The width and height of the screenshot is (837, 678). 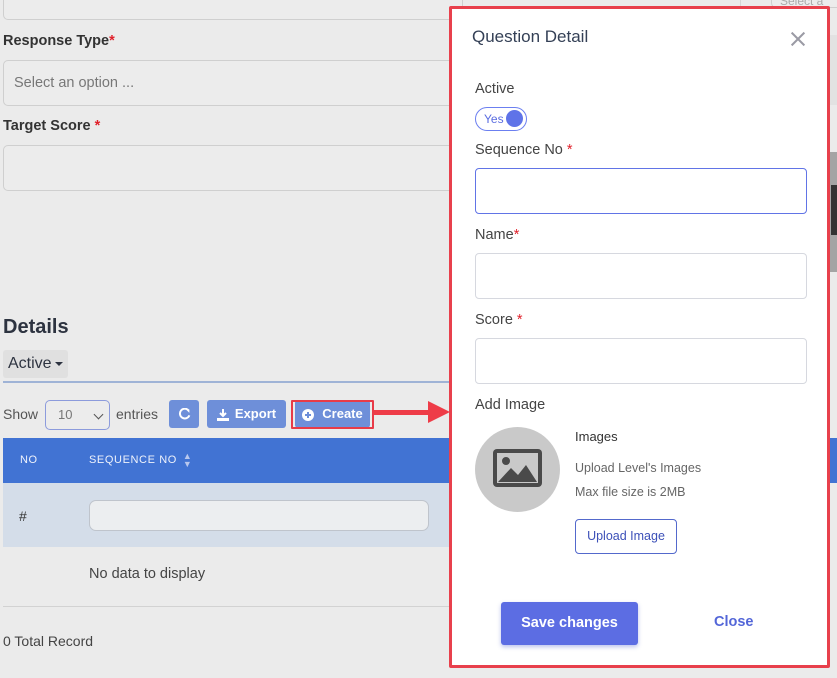 I want to click on refresh-button, so click(x=184, y=414).